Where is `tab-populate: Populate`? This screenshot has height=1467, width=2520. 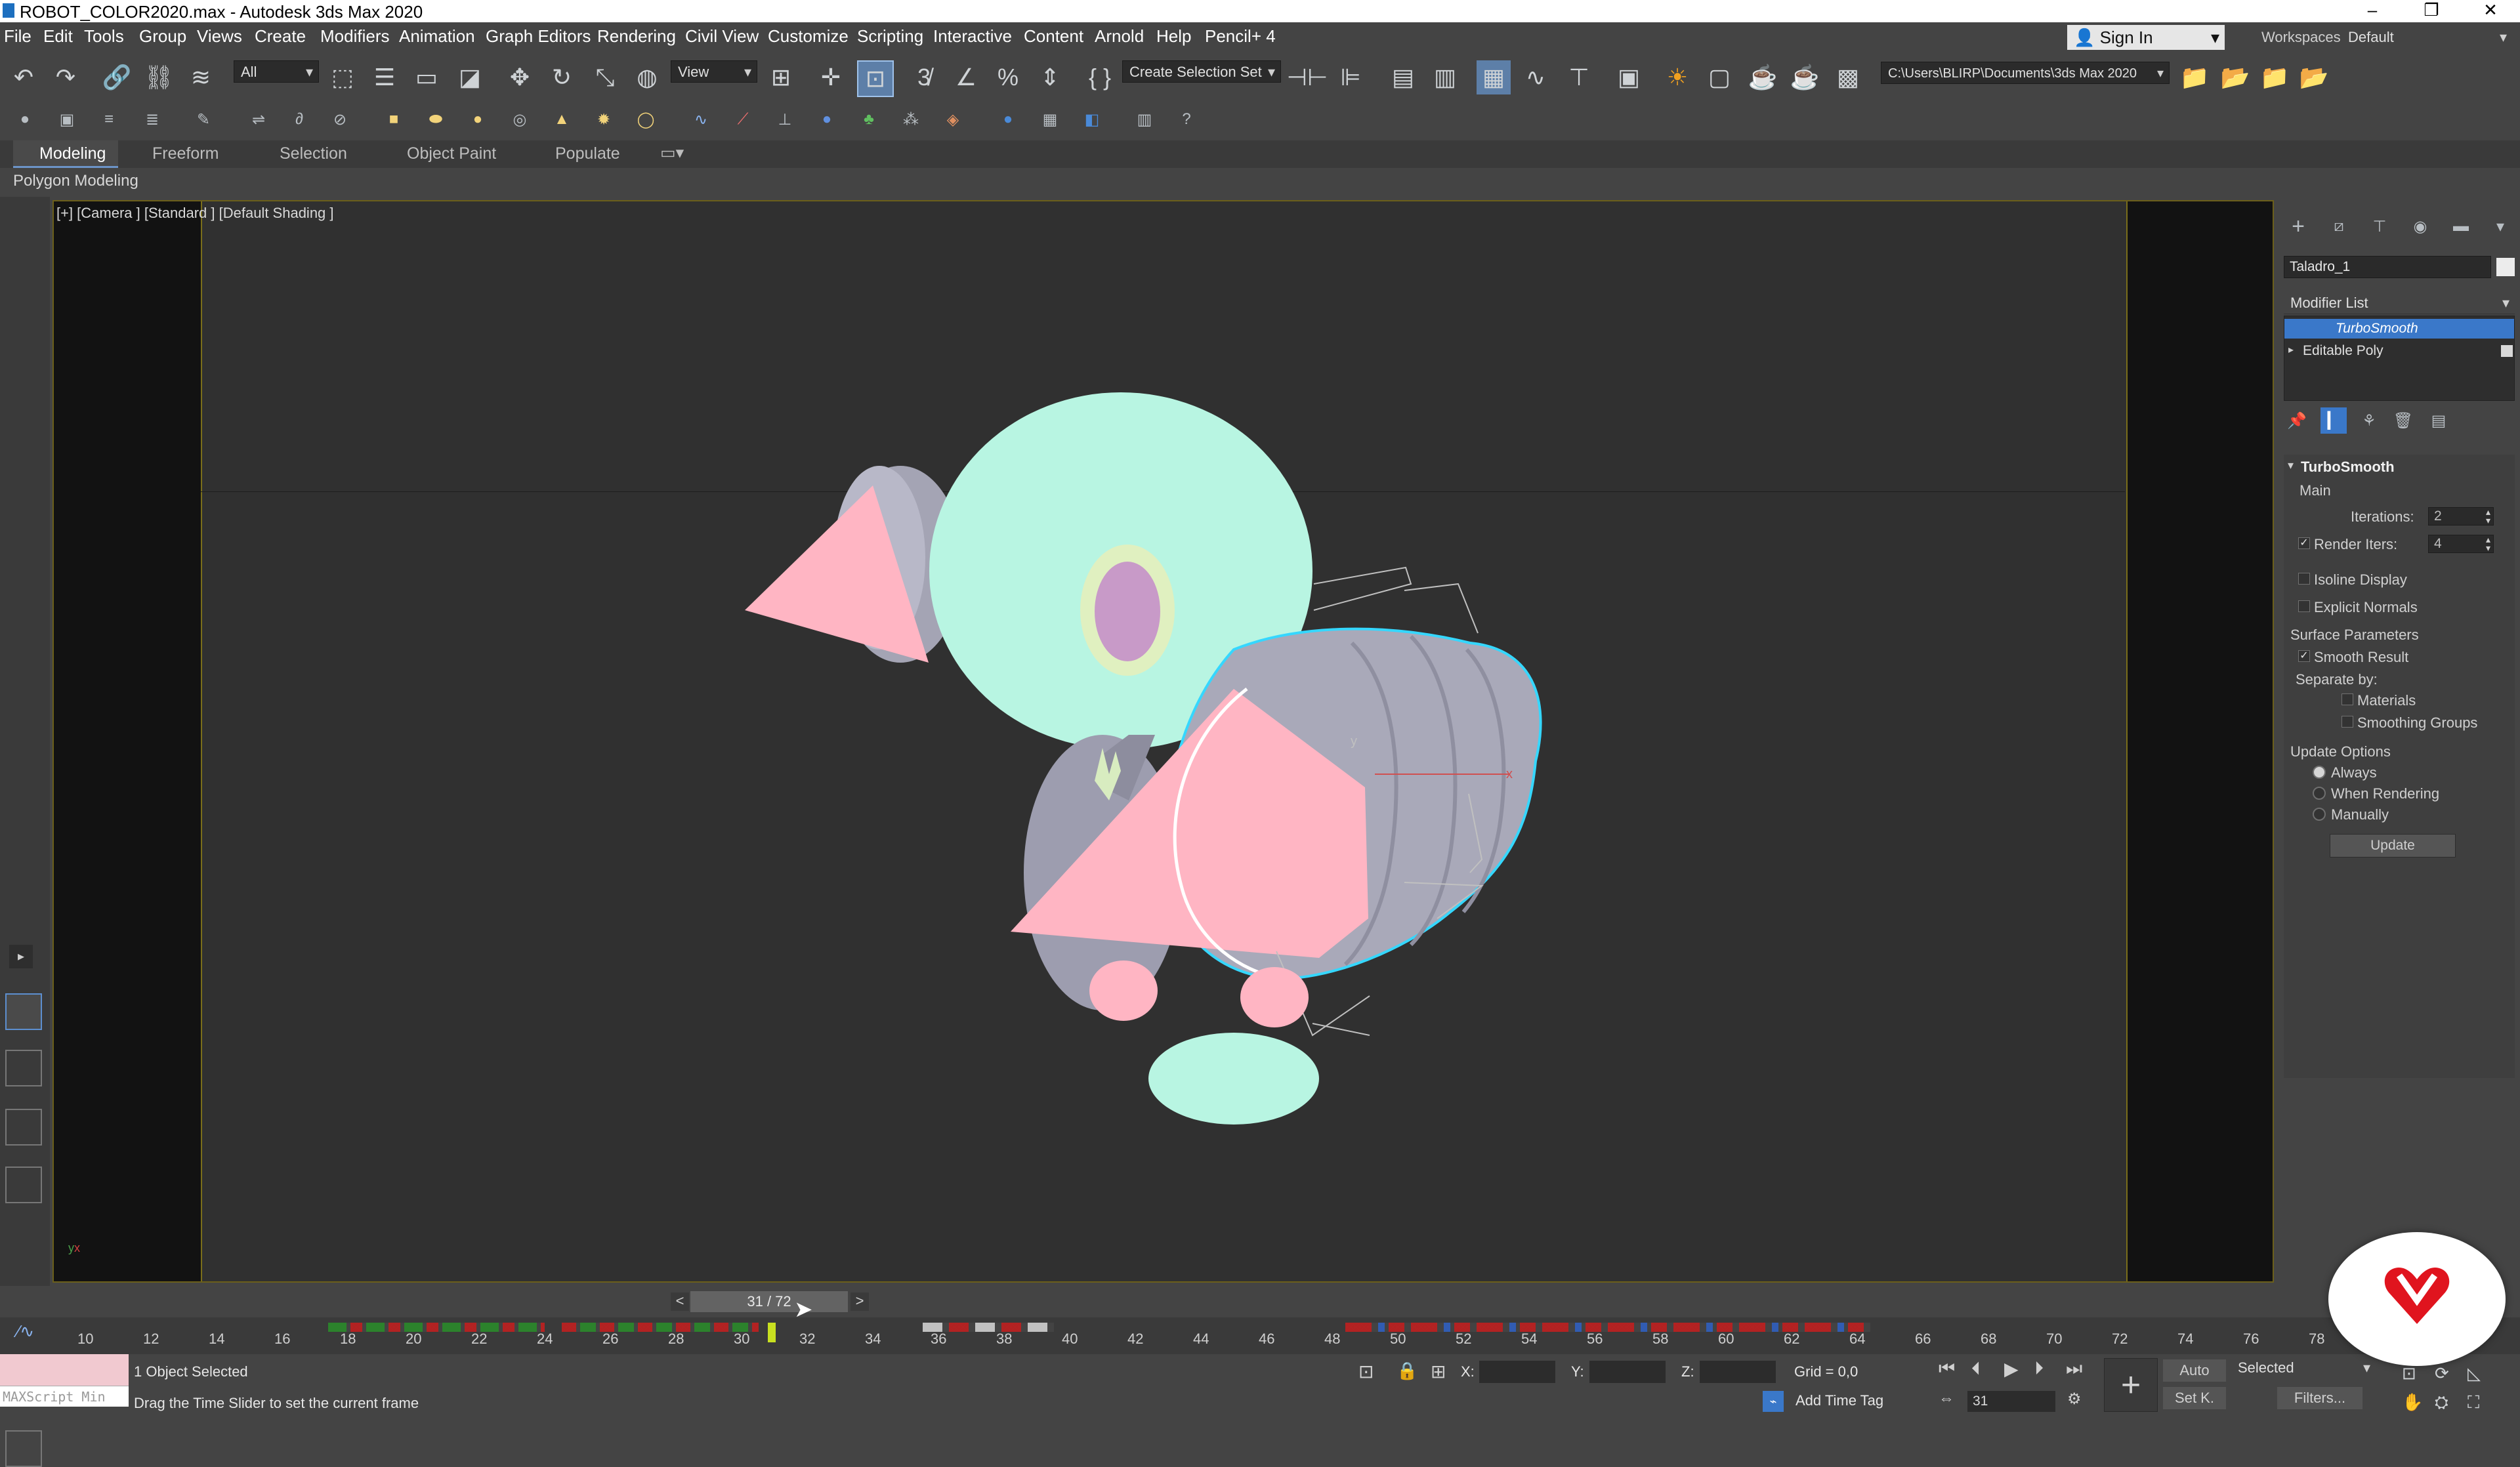 tab-populate: Populate is located at coordinates (587, 153).